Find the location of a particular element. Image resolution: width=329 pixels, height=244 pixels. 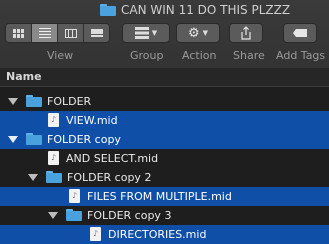

icon-grid-icon is located at coordinates (18, 33).